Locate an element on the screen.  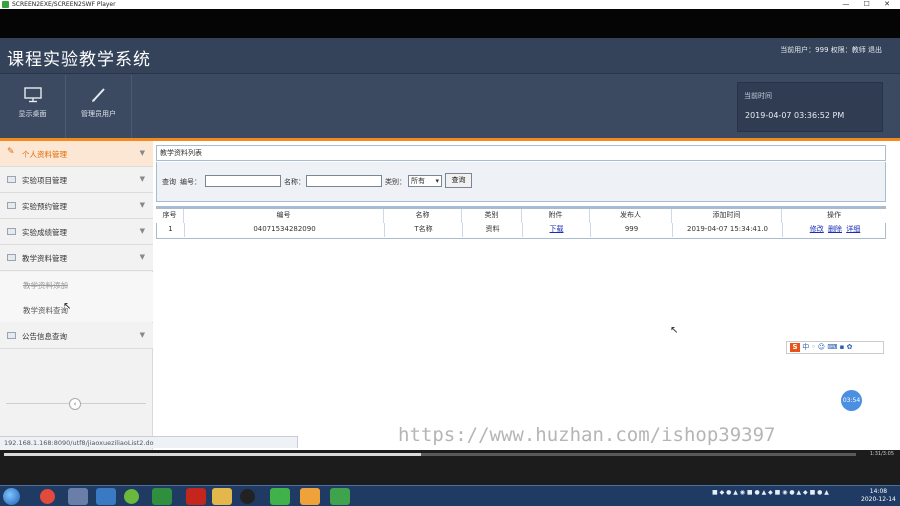
sidebar-subitem-label: 教学资料查询 is located at coordinates (45, 310).